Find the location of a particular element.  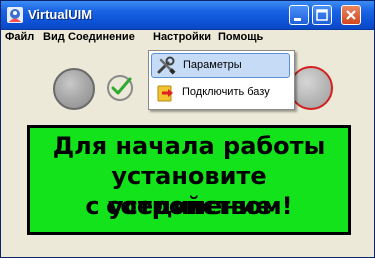

check-icon is located at coordinates (120, 88).